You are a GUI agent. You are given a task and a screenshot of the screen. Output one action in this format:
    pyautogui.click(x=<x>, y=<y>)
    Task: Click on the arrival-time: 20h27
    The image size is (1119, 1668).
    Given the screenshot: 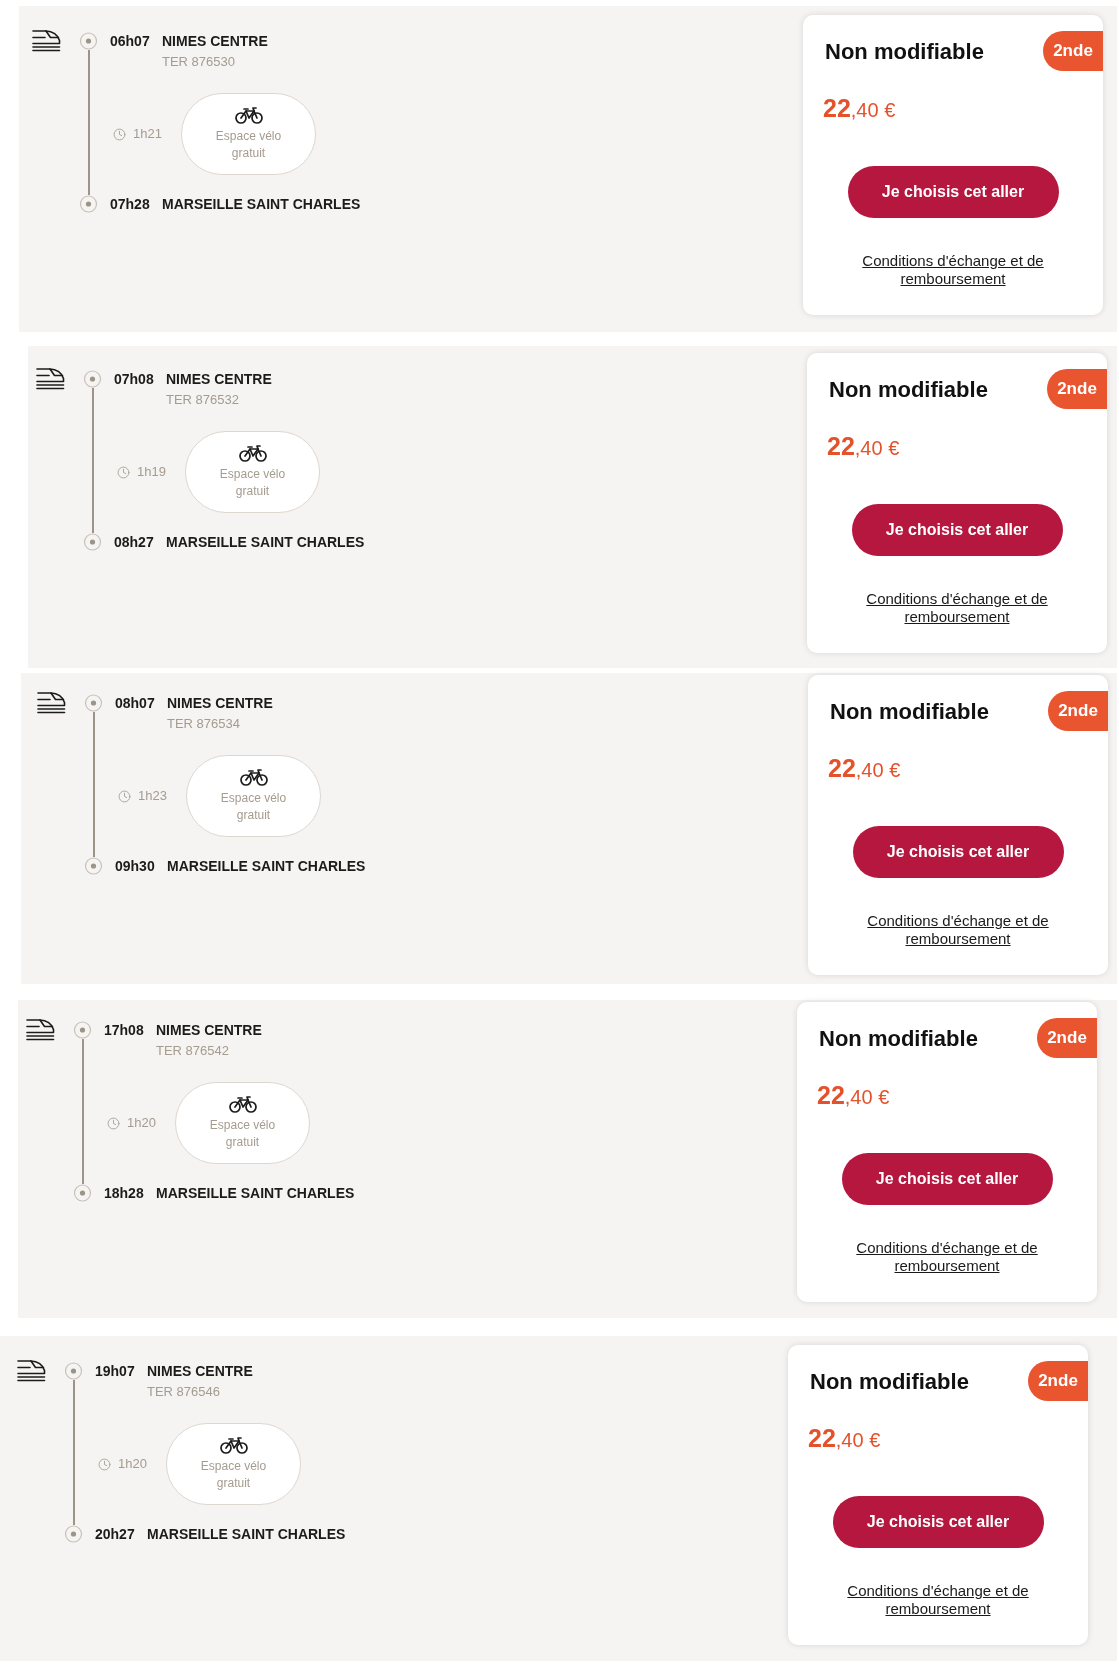 What is the action you would take?
    pyautogui.click(x=115, y=1534)
    